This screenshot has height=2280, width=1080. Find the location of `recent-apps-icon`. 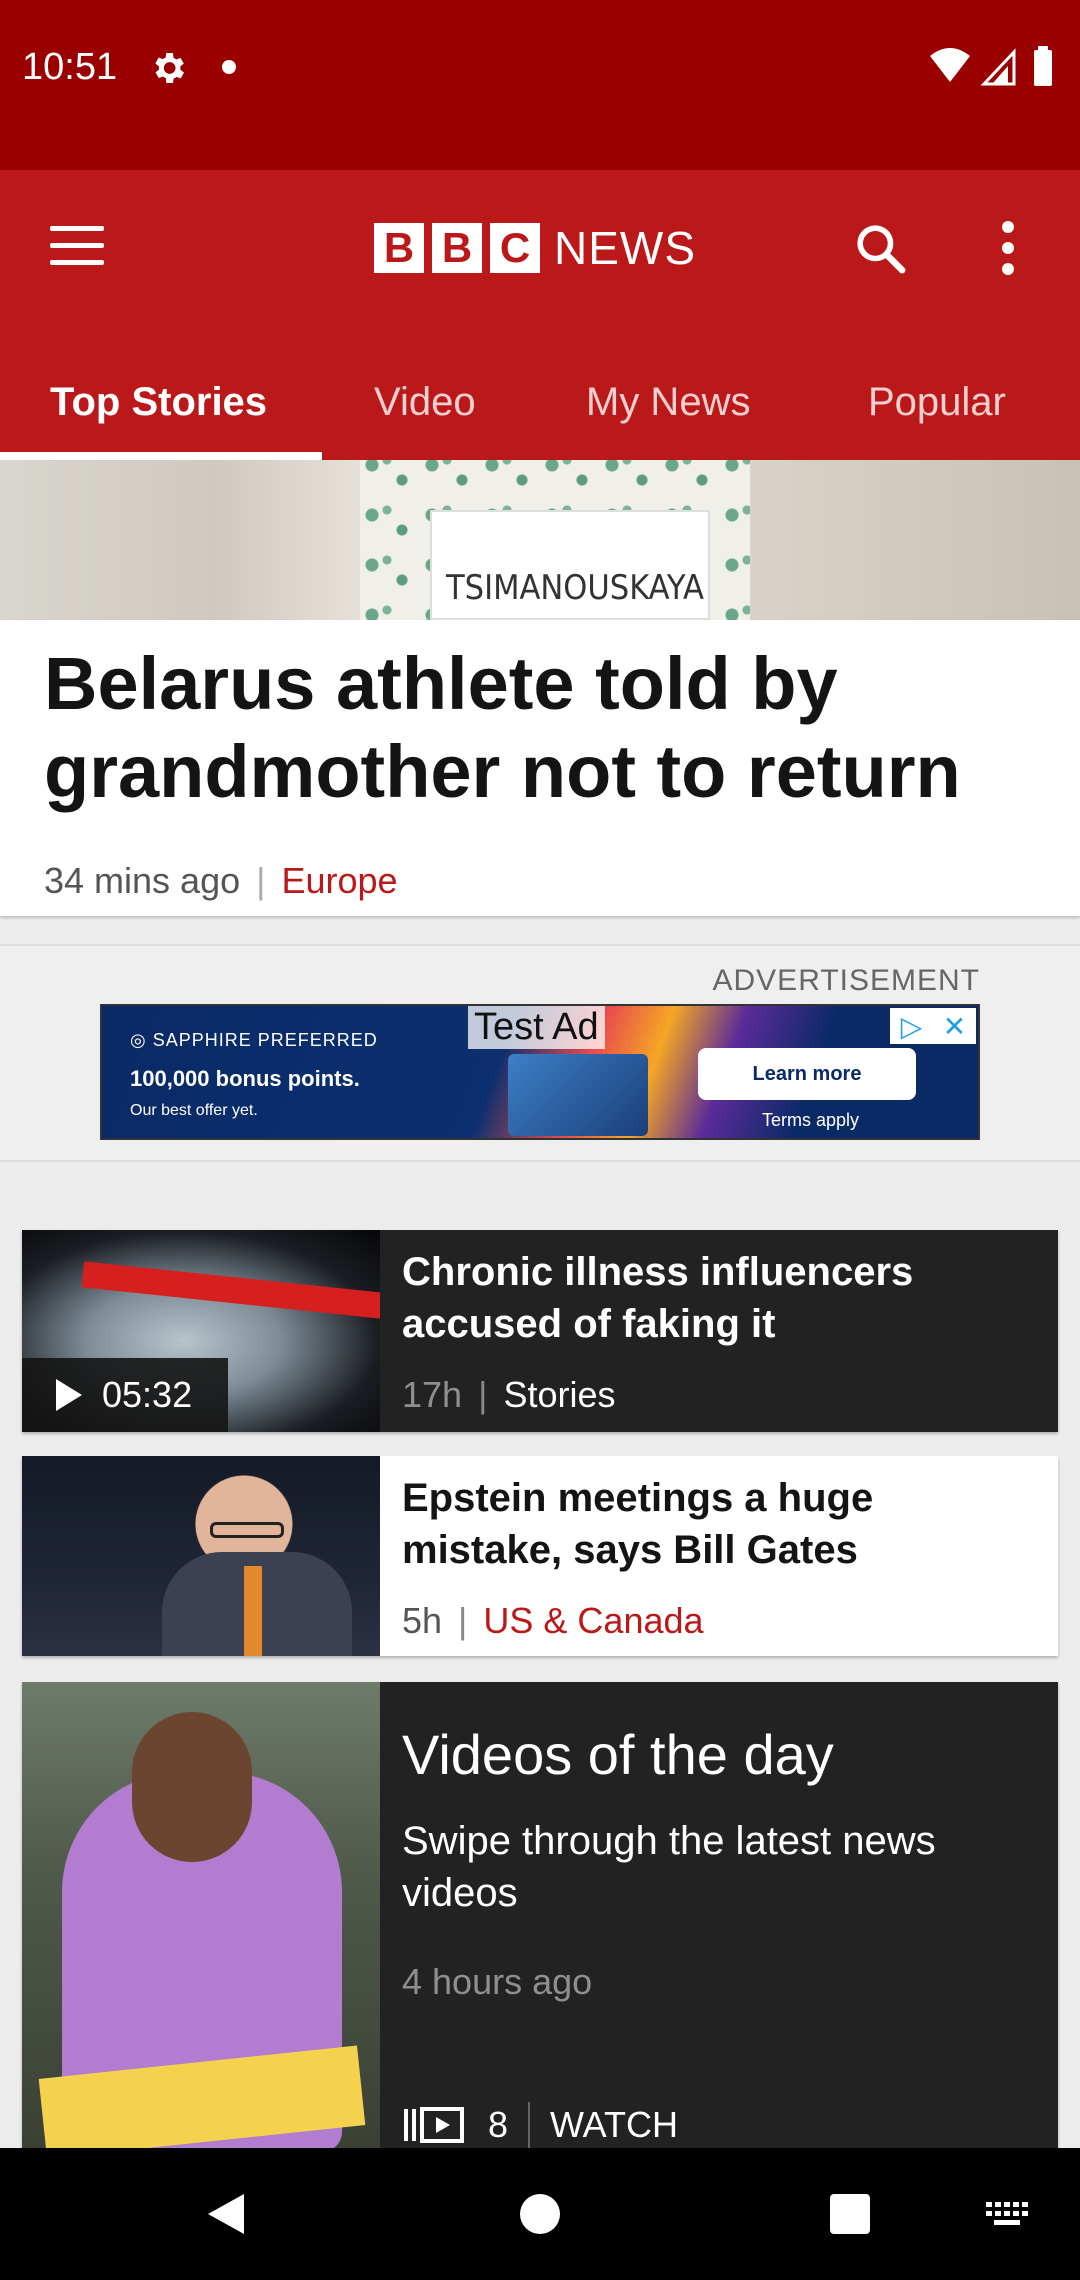

recent-apps-icon is located at coordinates (850, 2214).